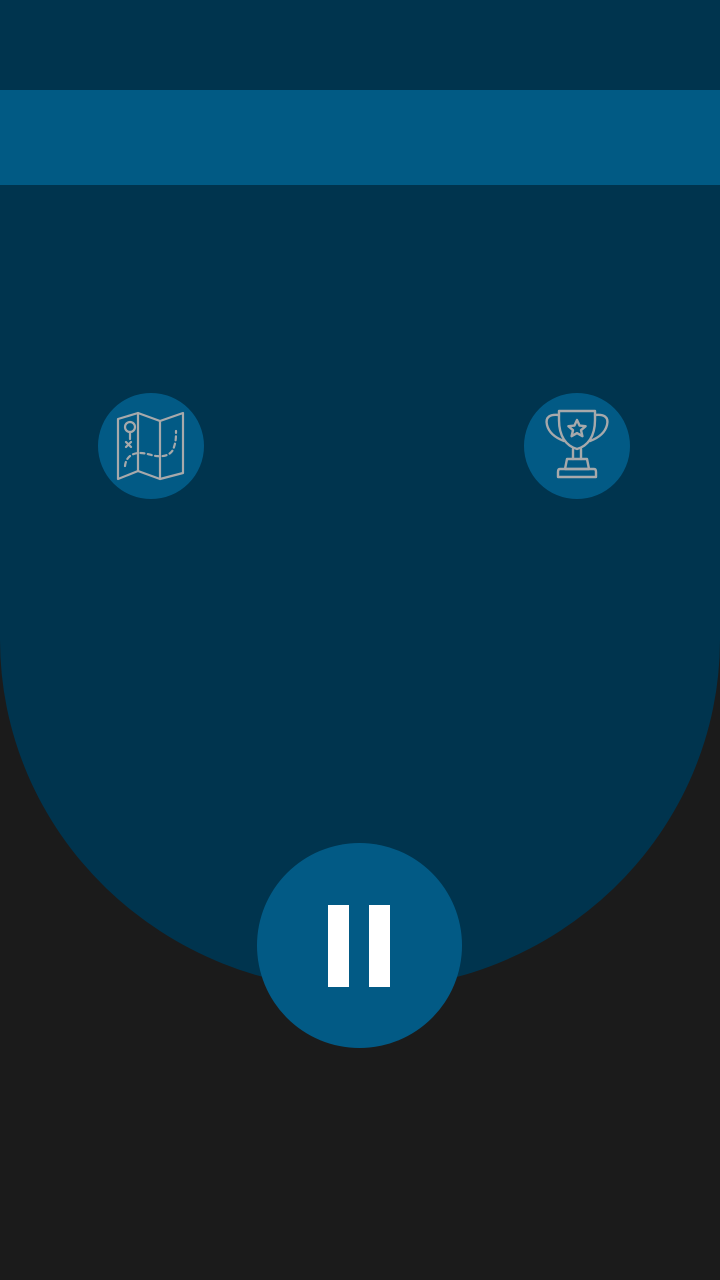  I want to click on trophy-button, so click(577, 446).